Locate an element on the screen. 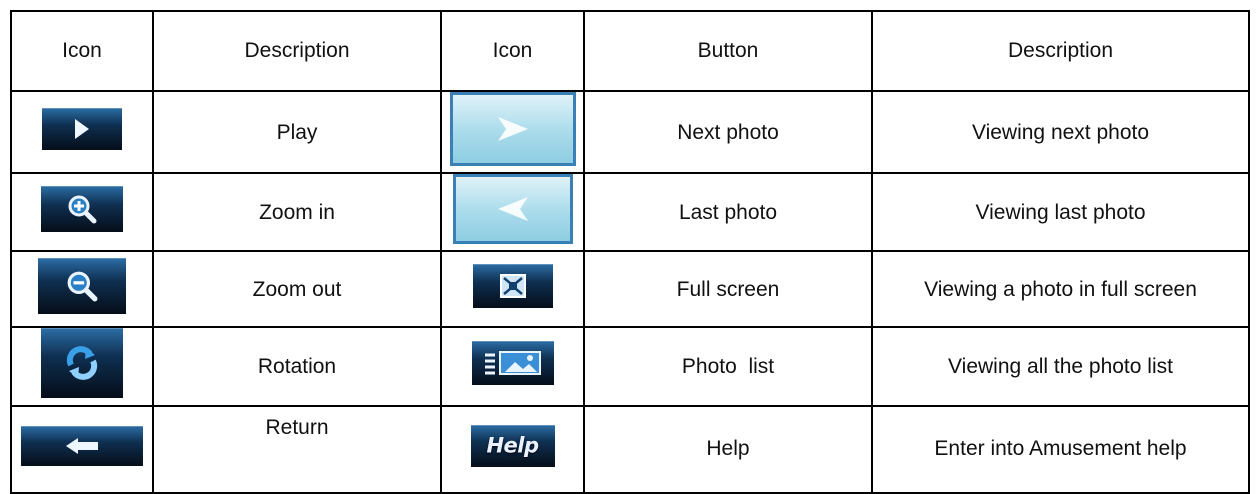  help-icon-text: Help is located at coordinates (512, 445).